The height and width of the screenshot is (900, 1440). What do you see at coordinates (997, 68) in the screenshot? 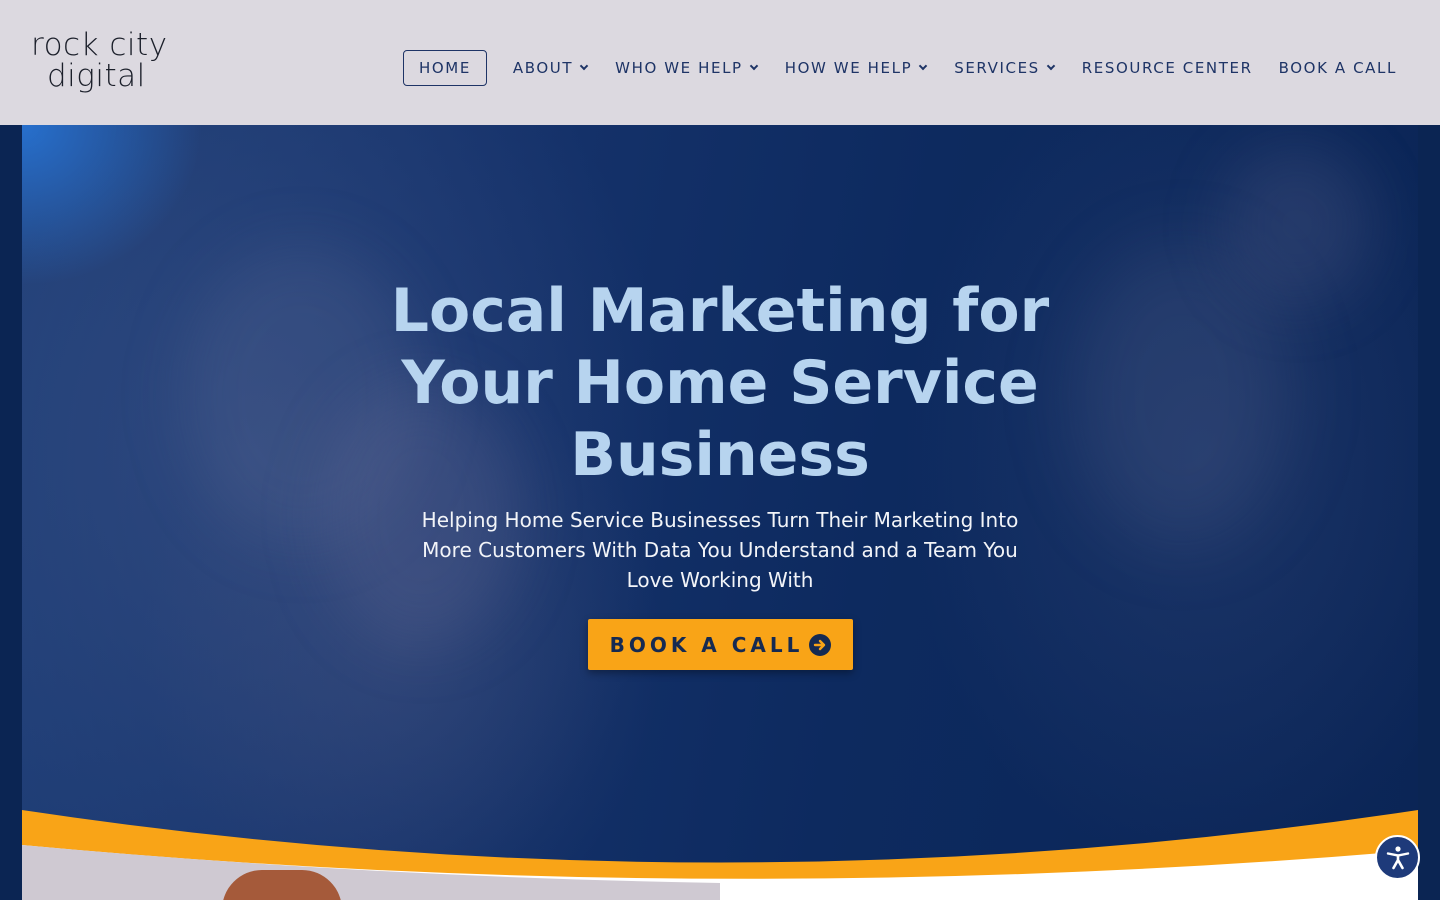
I see `nav-item-label: SERVICES` at bounding box center [997, 68].